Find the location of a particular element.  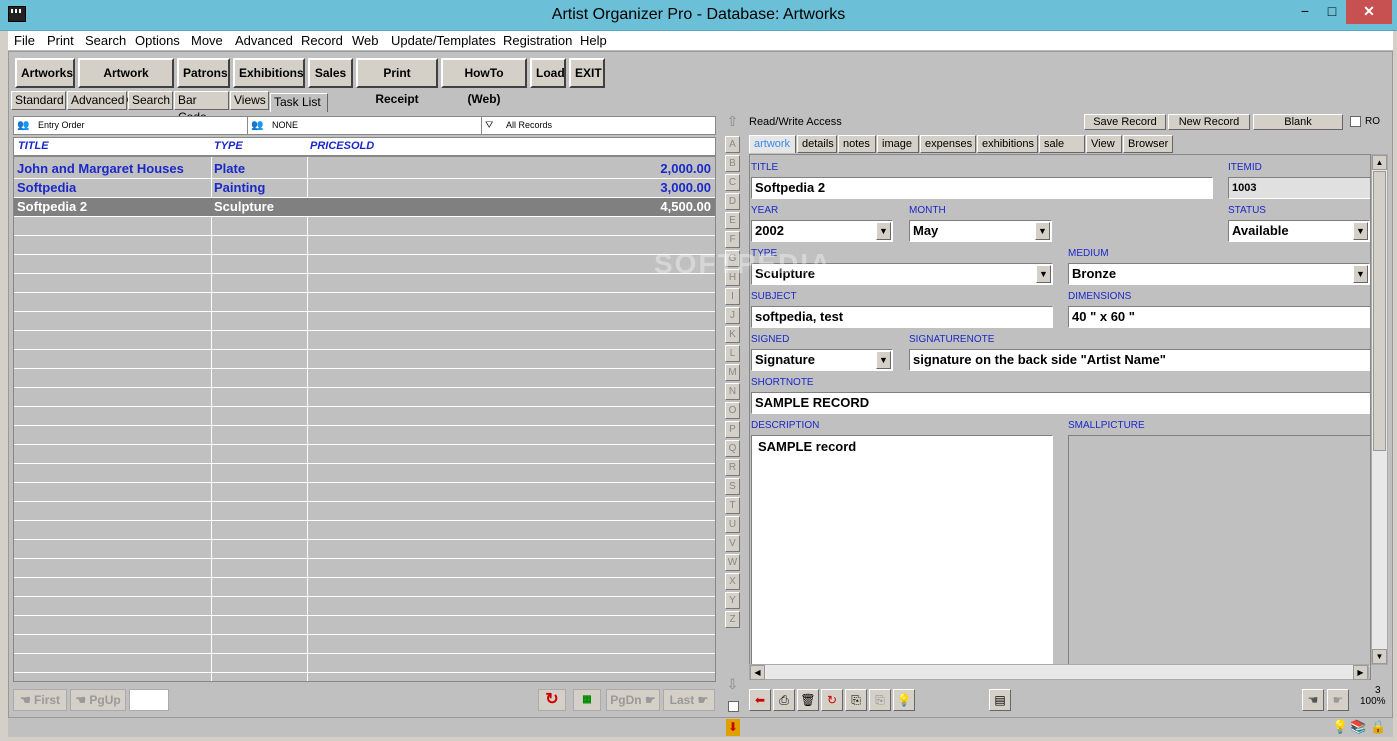

tab-standard: Standard is located at coordinates (38, 100).